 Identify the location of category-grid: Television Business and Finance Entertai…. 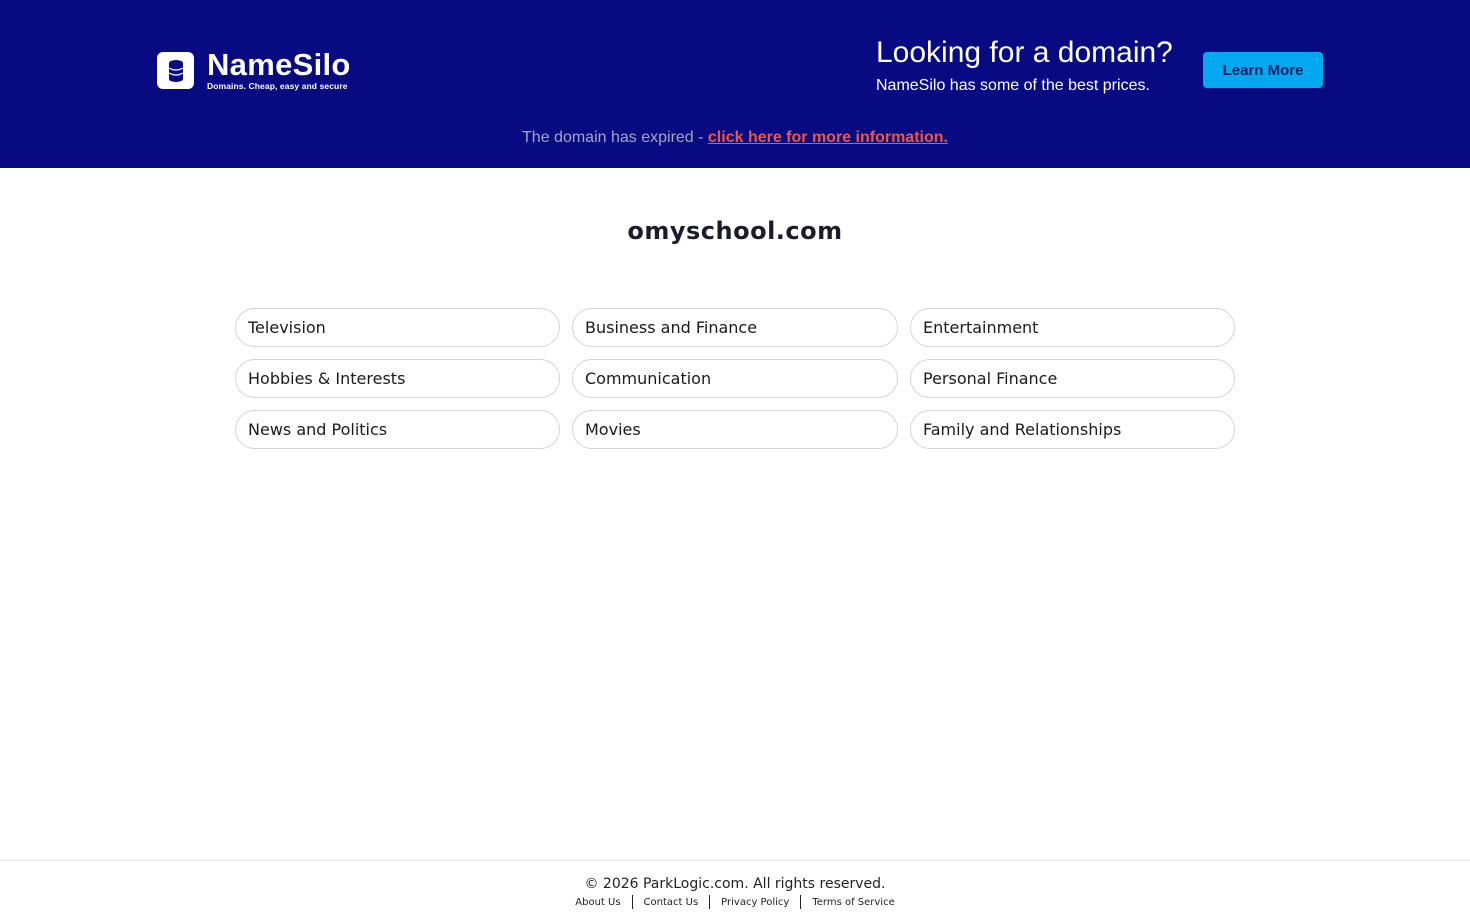
(735, 378).